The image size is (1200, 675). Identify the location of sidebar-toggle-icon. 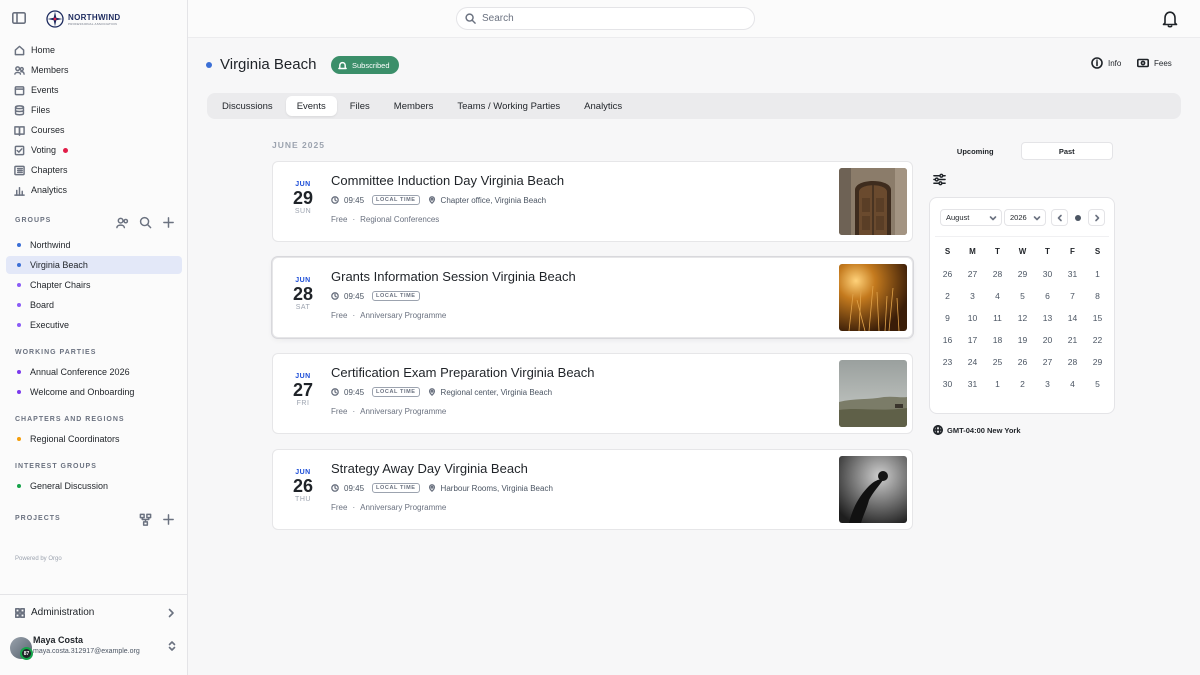
(19, 18).